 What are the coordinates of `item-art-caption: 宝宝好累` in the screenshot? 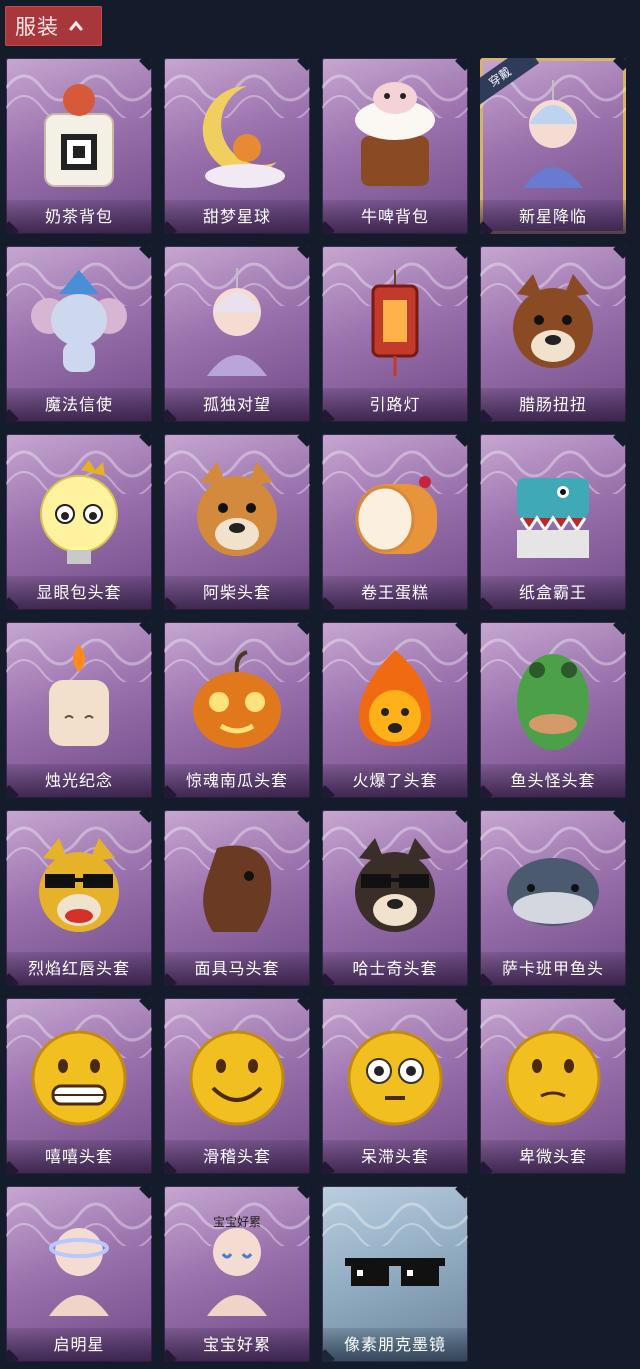 It's located at (237, 1222).